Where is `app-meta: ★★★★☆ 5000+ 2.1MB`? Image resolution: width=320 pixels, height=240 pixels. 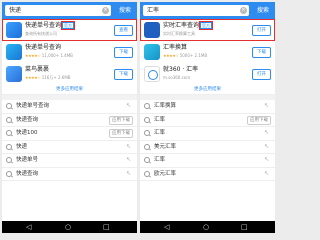
app-meta: ★★★★☆ 5000+ 2.1MB is located at coordinates (185, 55).